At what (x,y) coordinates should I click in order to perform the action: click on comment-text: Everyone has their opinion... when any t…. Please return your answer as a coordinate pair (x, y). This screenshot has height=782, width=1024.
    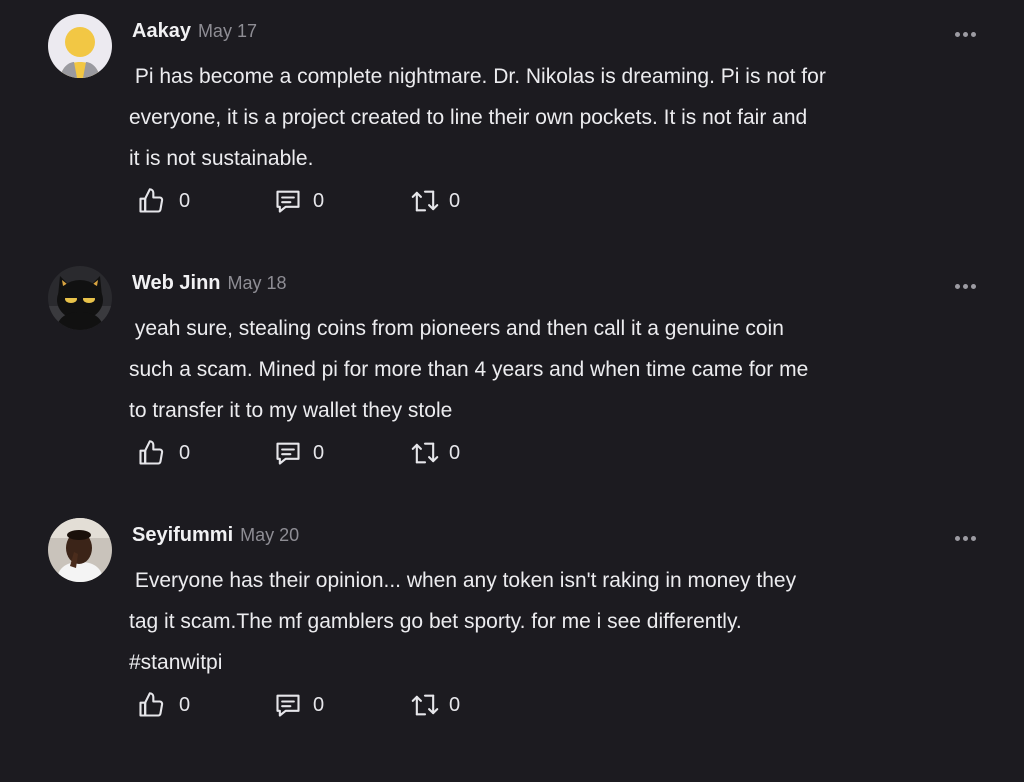
    Looking at the image, I should click on (463, 621).